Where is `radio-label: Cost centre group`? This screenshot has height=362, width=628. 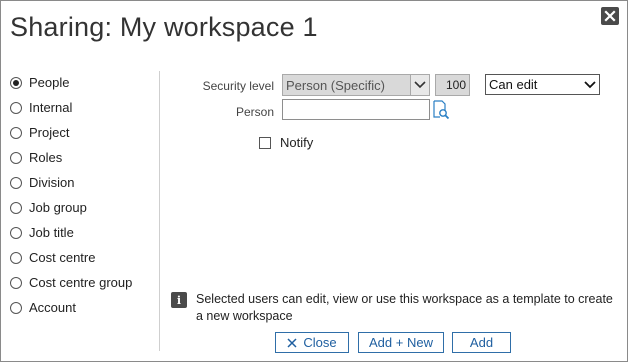 radio-label: Cost centre group is located at coordinates (81, 282).